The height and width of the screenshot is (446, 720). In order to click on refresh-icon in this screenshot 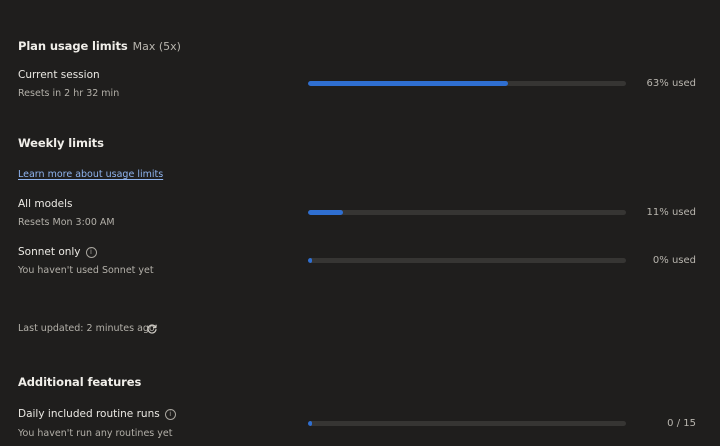, I will do `click(152, 329)`.